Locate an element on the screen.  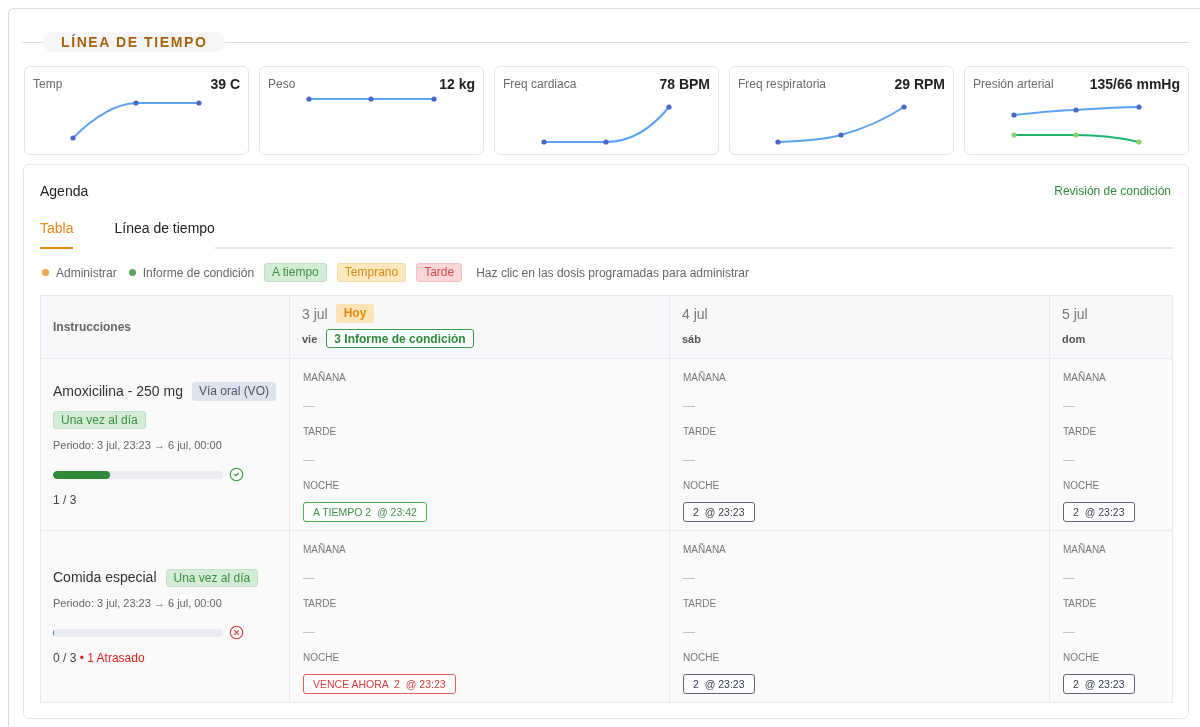
today-badge: Hoy is located at coordinates (355, 313).